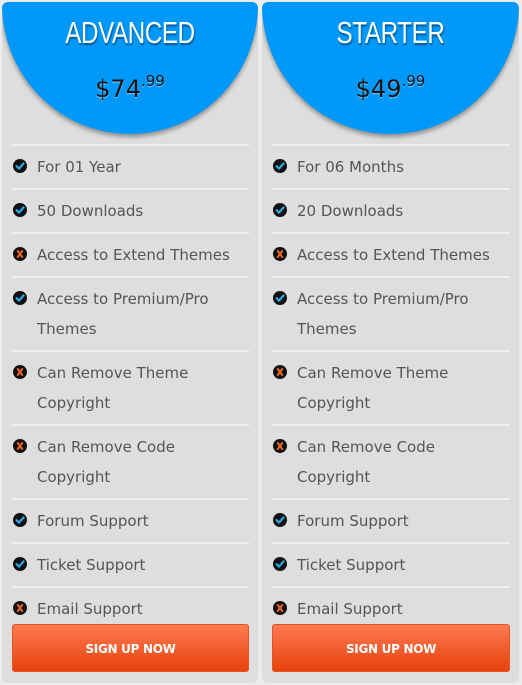 The image size is (522, 685). What do you see at coordinates (390, 32) in the screenshot?
I see `plan-title: STARTER` at bounding box center [390, 32].